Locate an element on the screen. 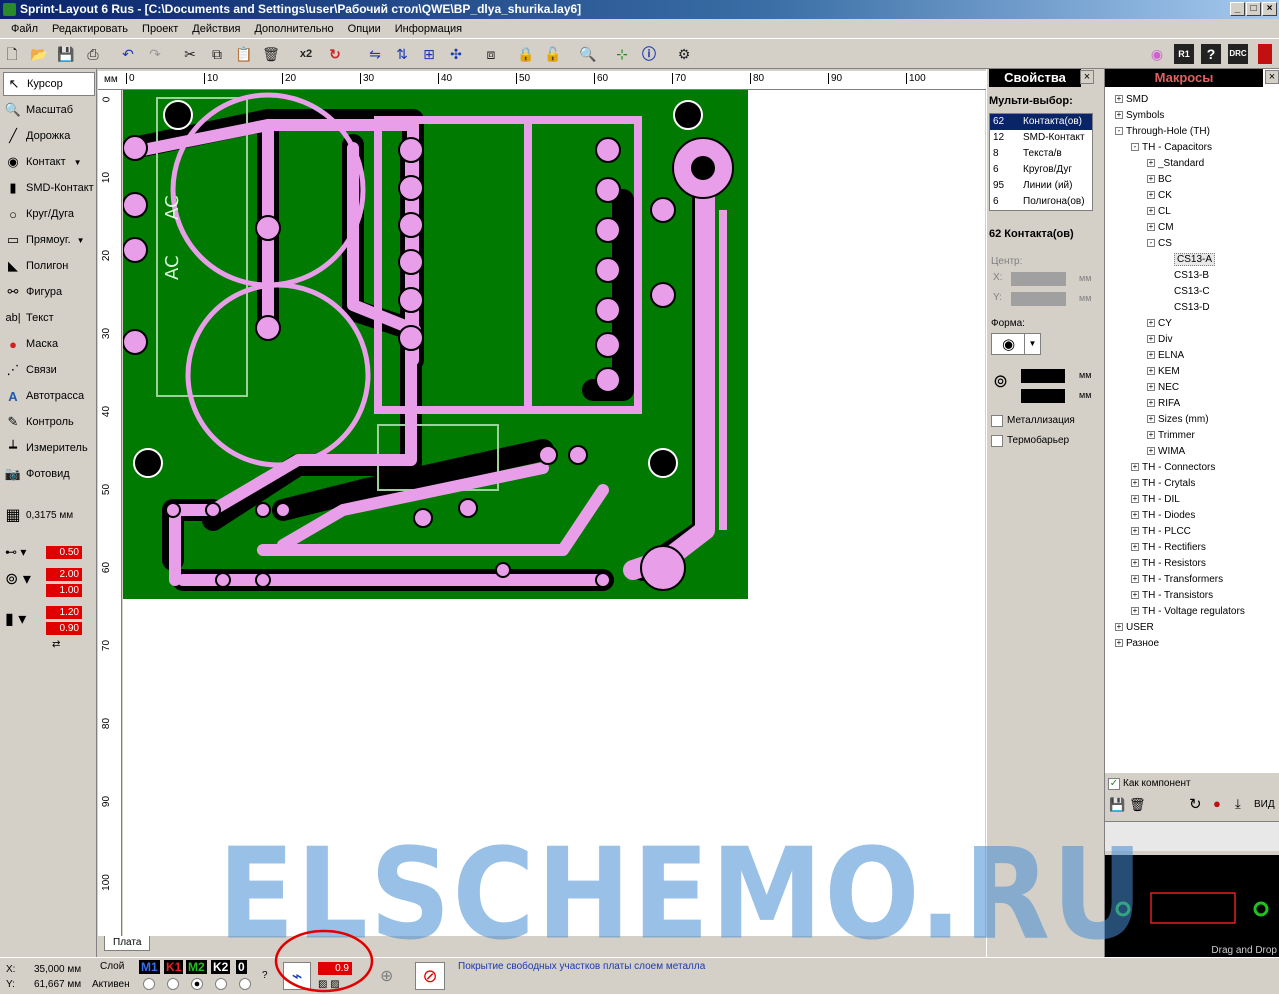  new-file-icon: 🗋 is located at coordinates (12, 54).